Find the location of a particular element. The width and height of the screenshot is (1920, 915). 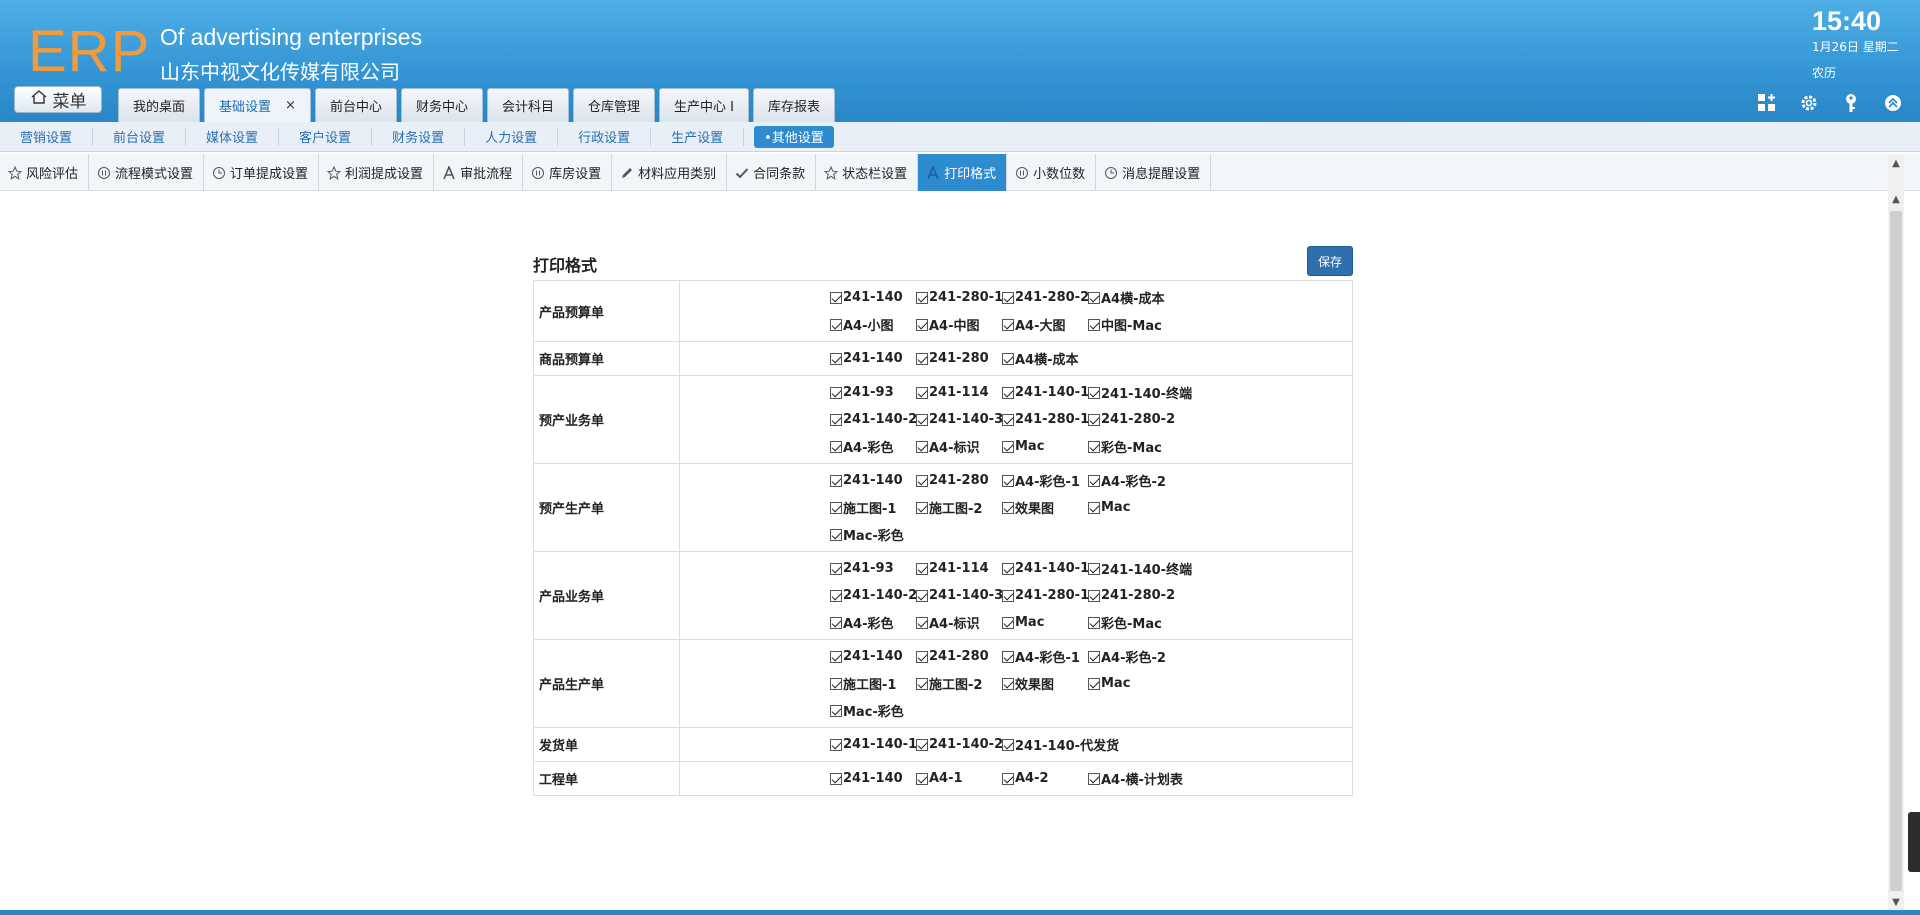

gear-icon is located at coordinates (1809, 103).